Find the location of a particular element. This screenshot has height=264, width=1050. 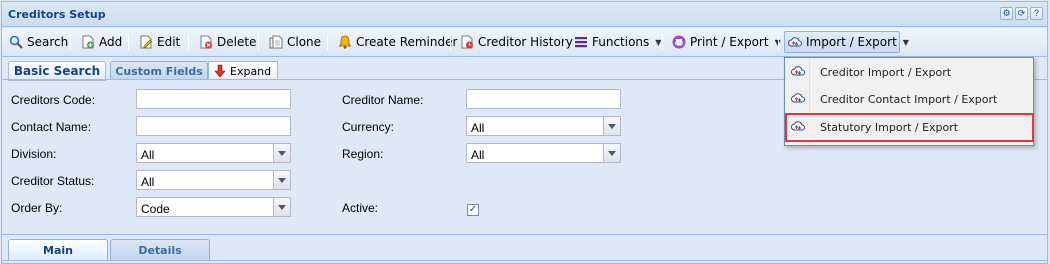

detail-tabs: Main Details is located at coordinates (524, 250).